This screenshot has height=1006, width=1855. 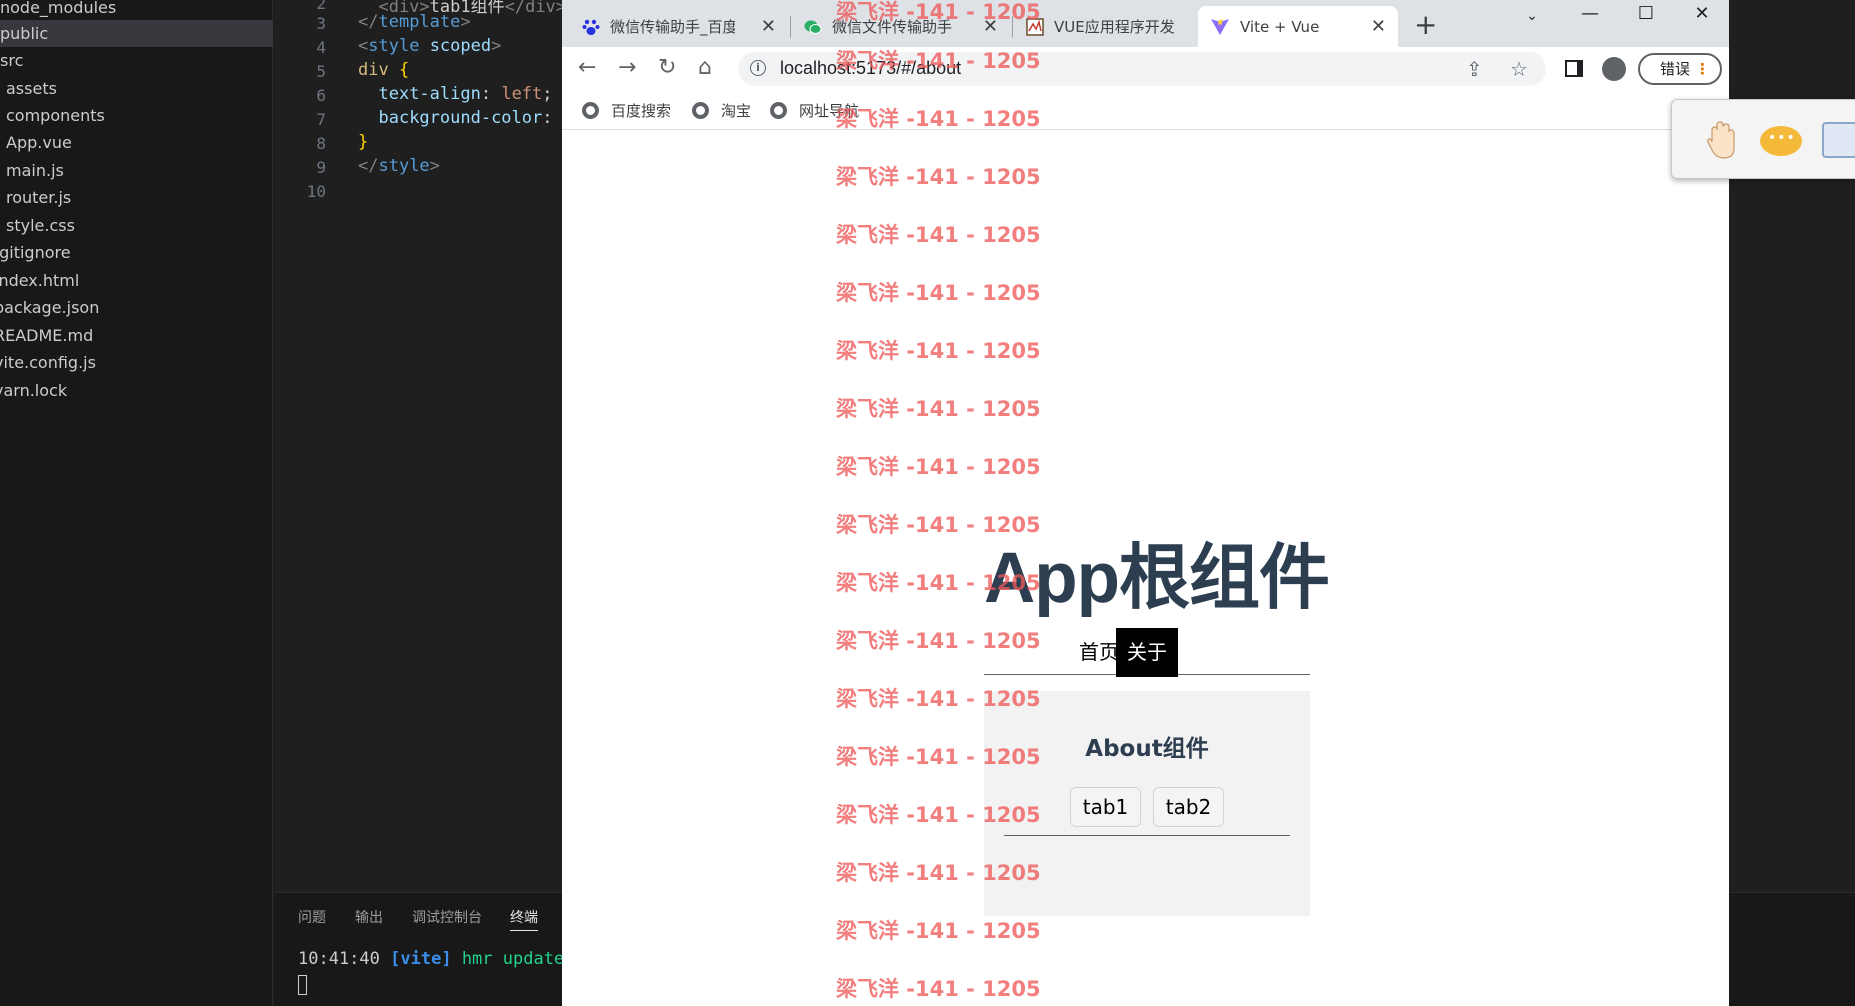 I want to click on explorer-item-index-html: index.html, so click(x=133, y=280).